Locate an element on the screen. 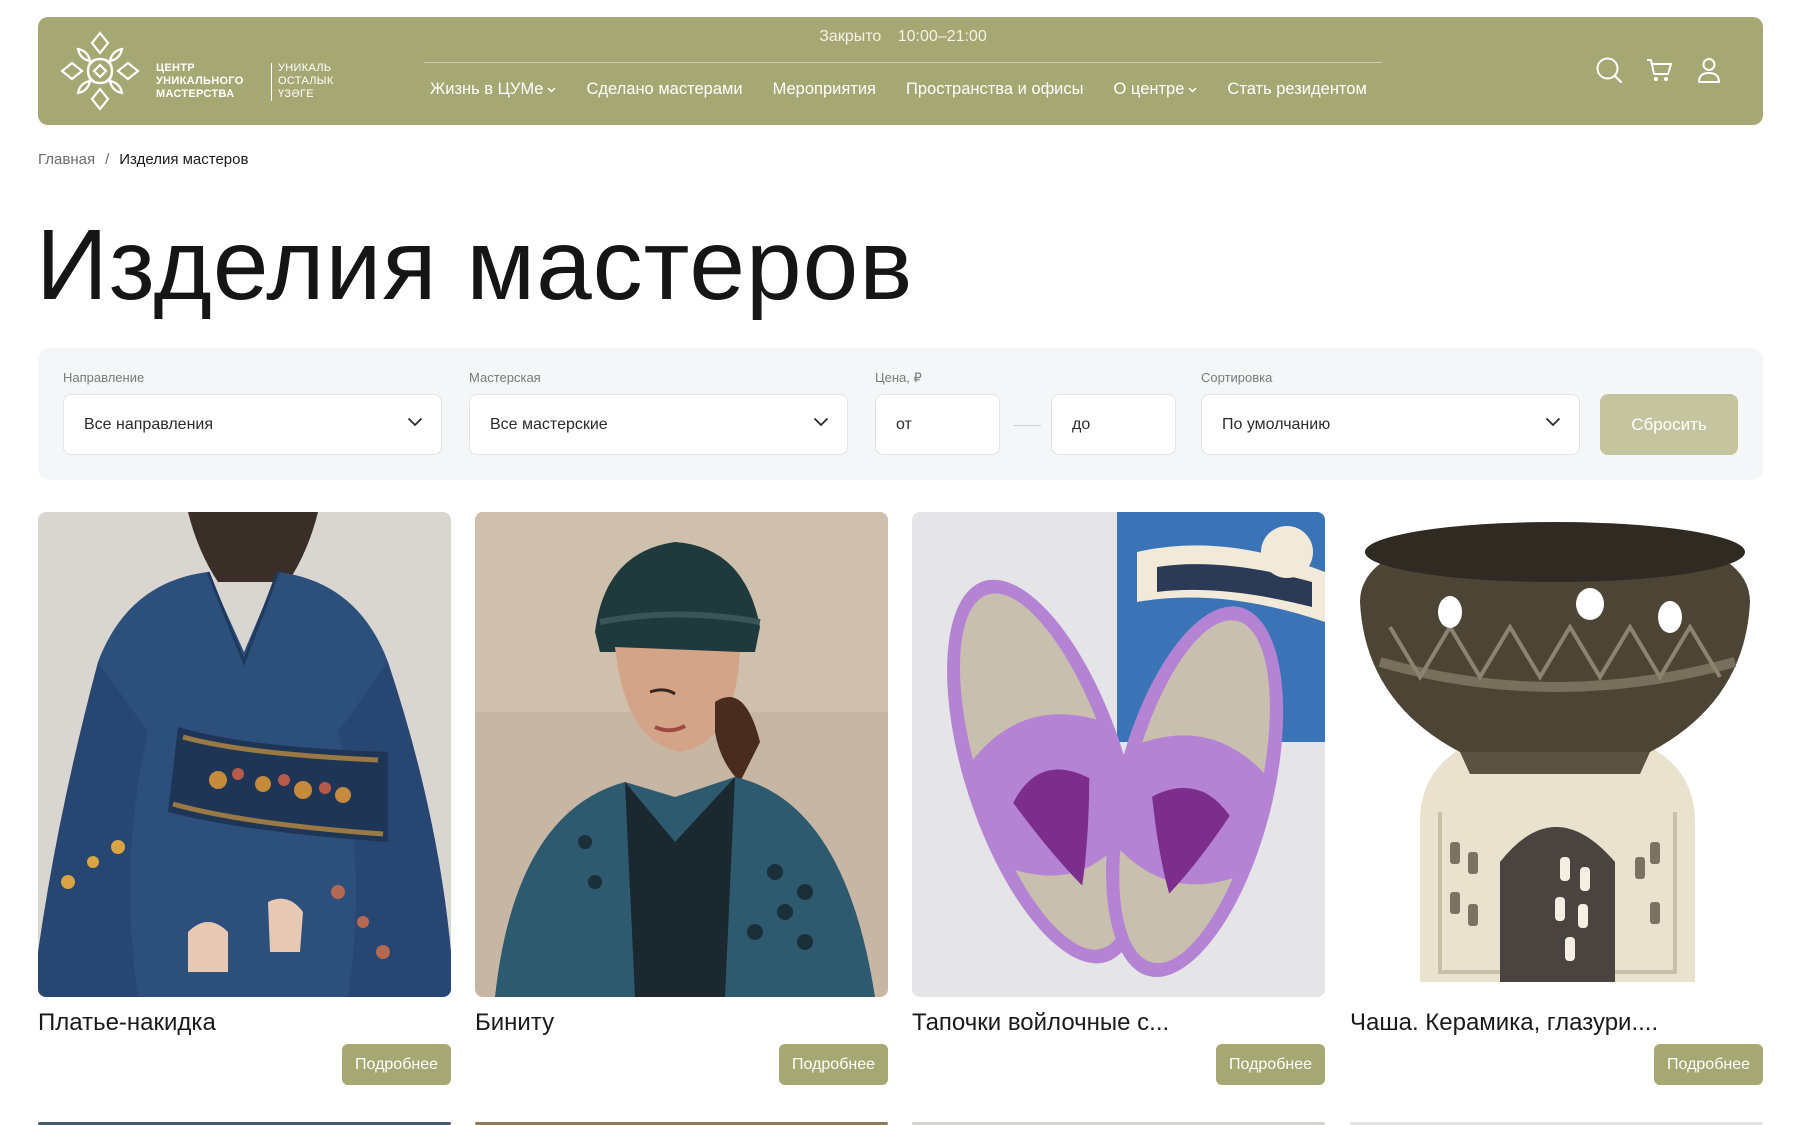 The image size is (1800, 1125). product-title: Платье-накидка is located at coordinates (244, 1024).